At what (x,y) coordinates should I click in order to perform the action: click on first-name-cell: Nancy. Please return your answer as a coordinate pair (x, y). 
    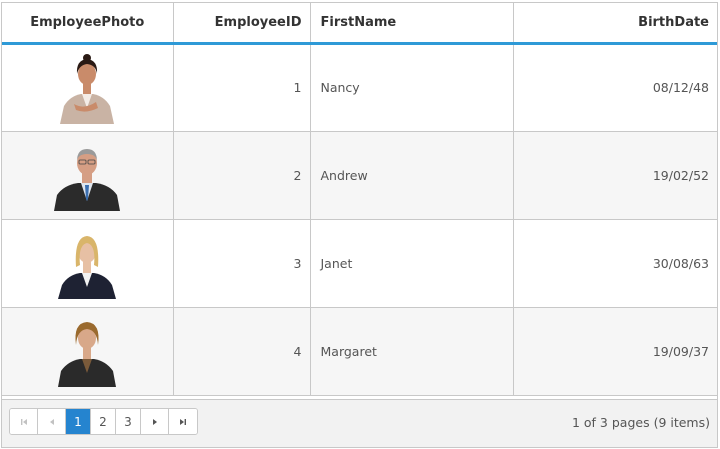
    Looking at the image, I should click on (412, 87).